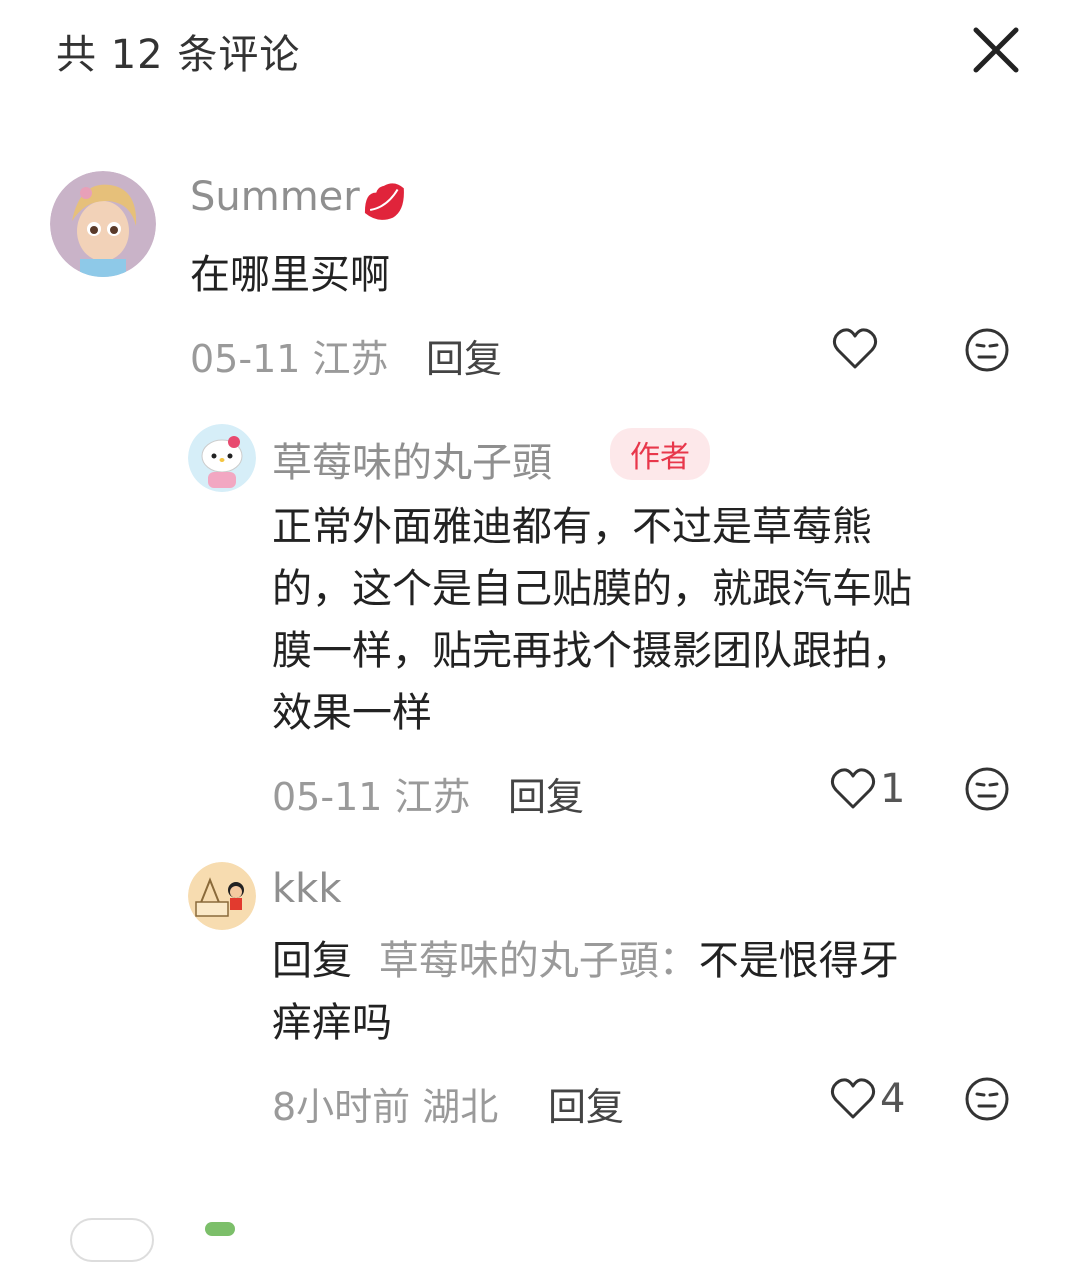 The height and width of the screenshot is (1262, 1080). What do you see at coordinates (539, 961) in the screenshot?
I see `reply-target-user: 草莓味的丸子頭：` at bounding box center [539, 961].